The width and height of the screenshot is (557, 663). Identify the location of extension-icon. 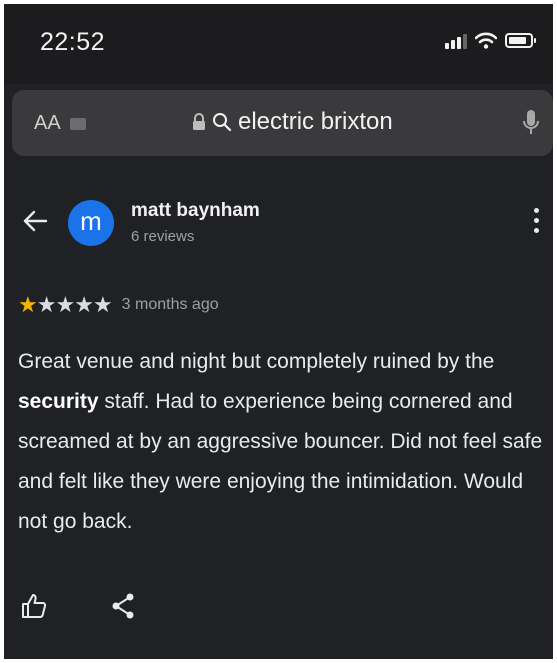
(78, 124).